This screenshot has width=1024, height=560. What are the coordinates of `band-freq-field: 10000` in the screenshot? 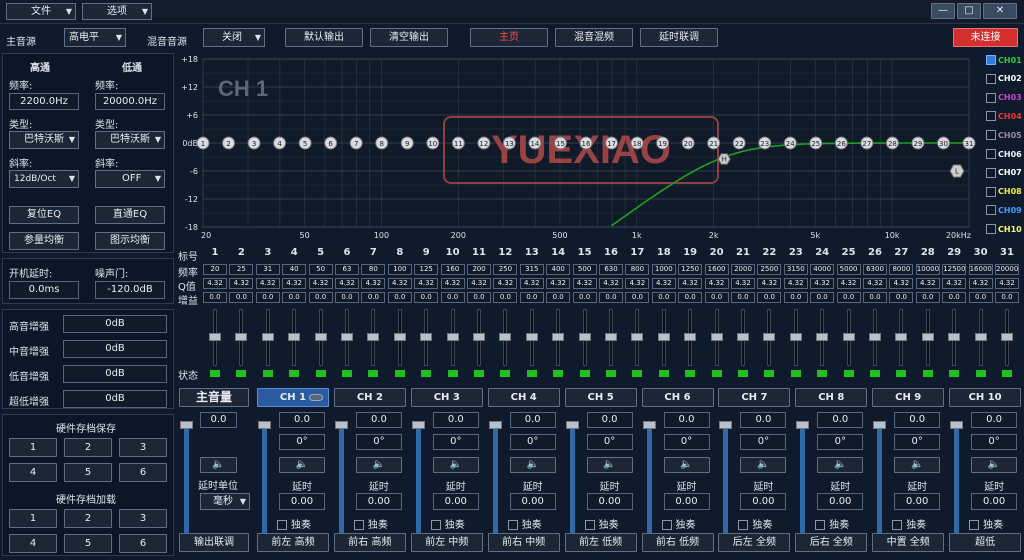 It's located at (927, 269).